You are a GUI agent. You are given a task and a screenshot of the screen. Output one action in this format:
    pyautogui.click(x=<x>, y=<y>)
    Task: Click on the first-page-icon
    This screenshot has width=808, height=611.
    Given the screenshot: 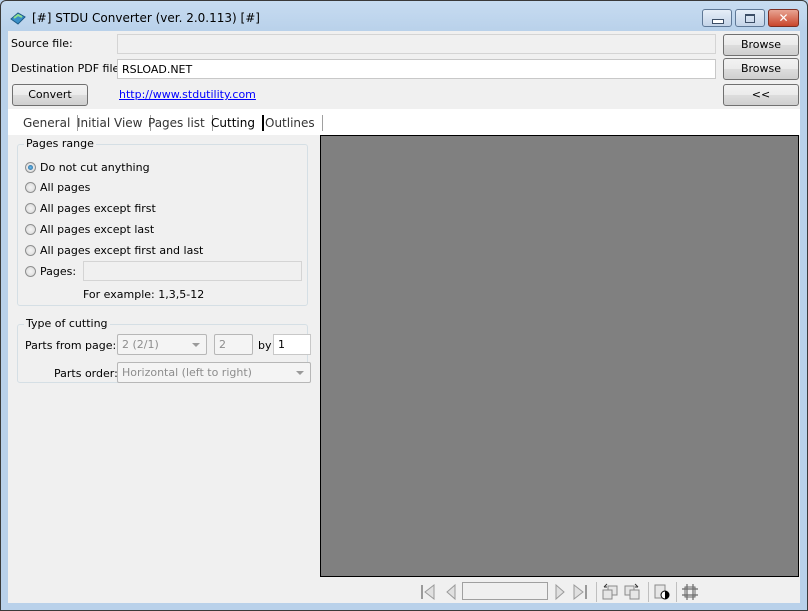 What is the action you would take?
    pyautogui.click(x=428, y=592)
    